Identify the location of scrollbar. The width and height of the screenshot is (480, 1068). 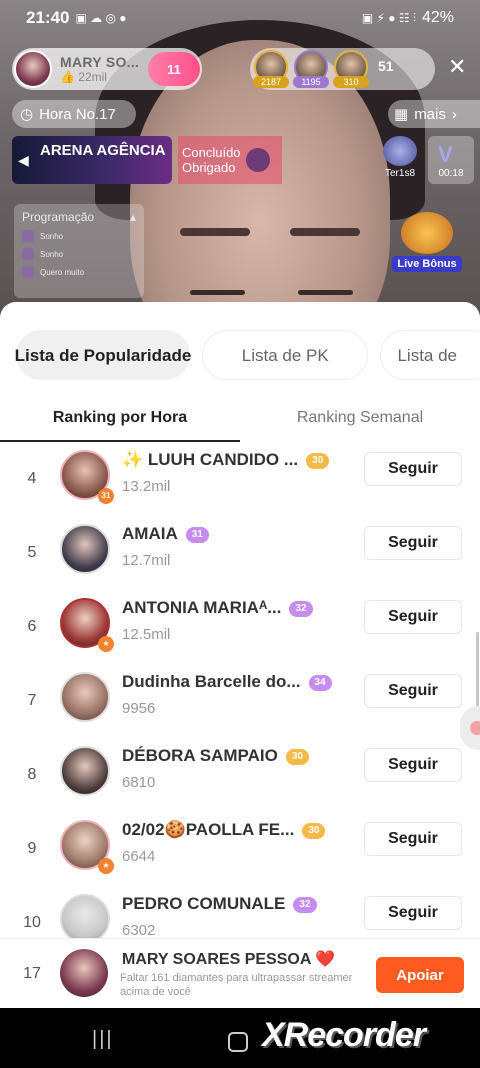
(477, 672).